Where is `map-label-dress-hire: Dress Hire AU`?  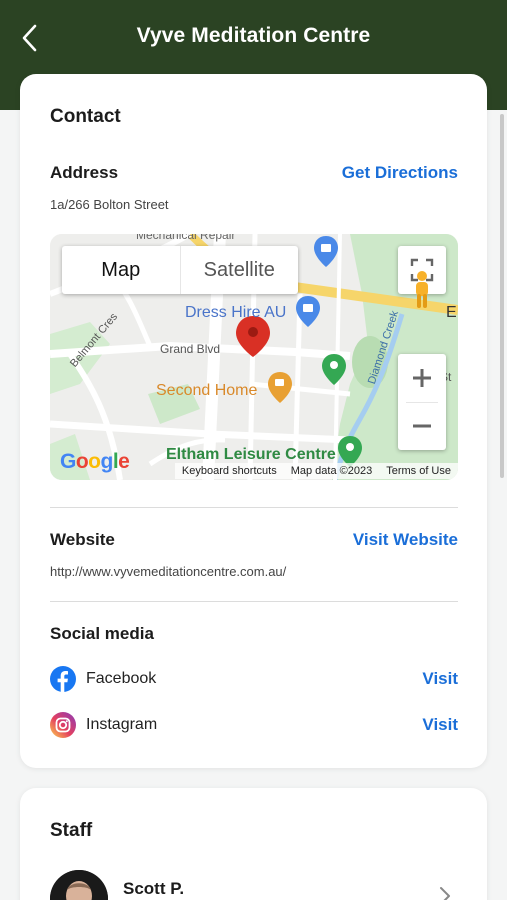
map-label-dress-hire: Dress Hire AU is located at coordinates (236, 312).